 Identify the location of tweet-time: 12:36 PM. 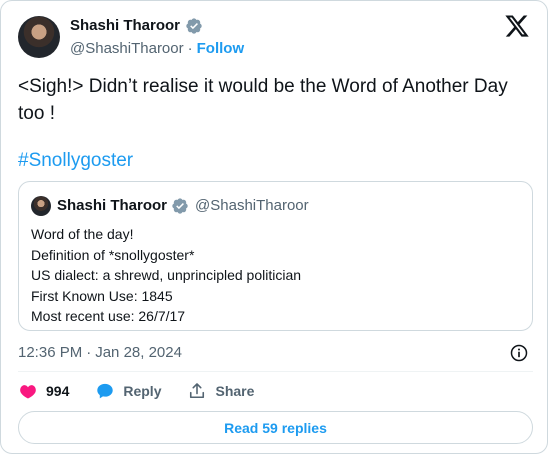
(50, 353).